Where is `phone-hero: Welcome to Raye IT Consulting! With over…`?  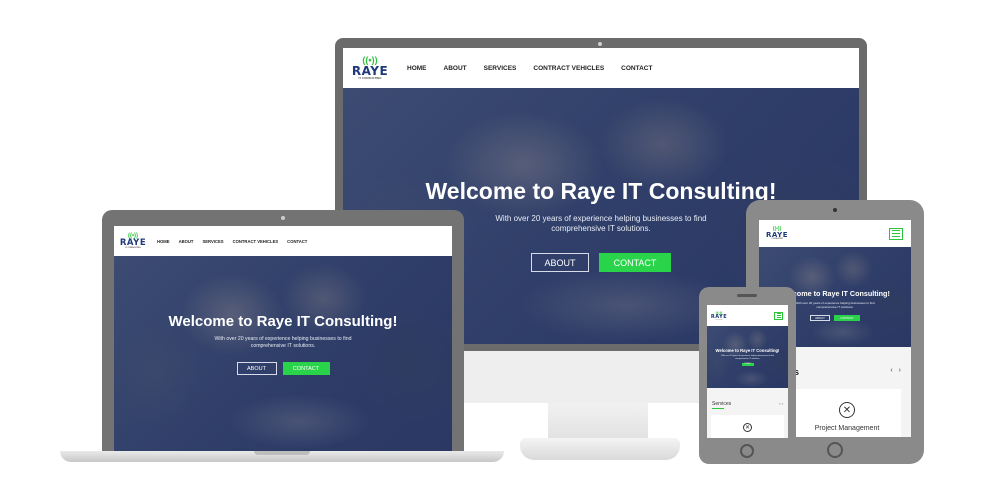
phone-hero: Welcome to Raye IT Consulting! With over… is located at coordinates (747, 357).